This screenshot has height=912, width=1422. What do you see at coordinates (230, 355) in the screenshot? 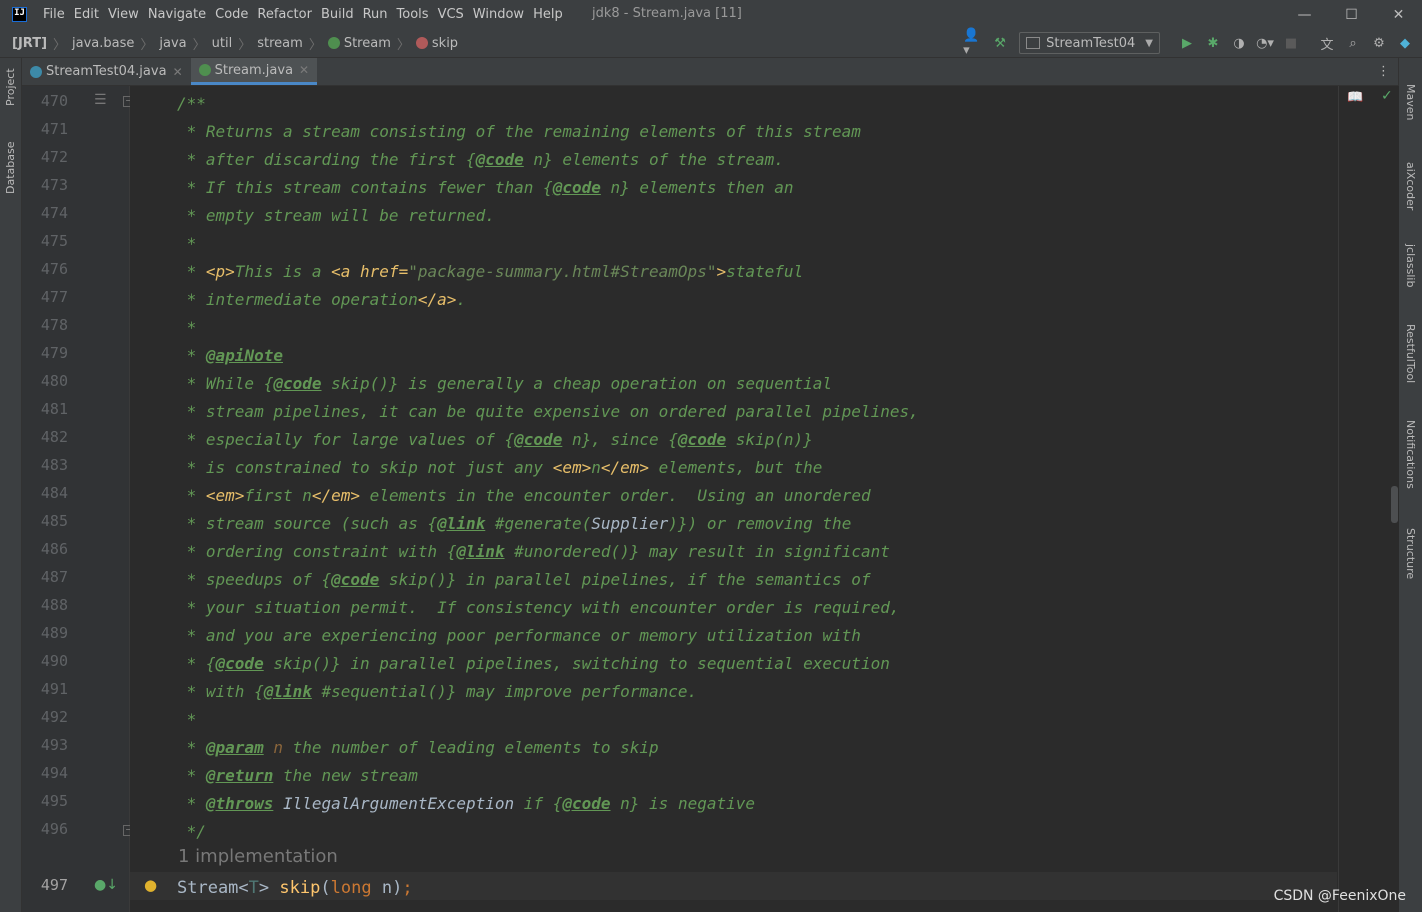
I see `code-line-479: * @apiNote` at bounding box center [230, 355].